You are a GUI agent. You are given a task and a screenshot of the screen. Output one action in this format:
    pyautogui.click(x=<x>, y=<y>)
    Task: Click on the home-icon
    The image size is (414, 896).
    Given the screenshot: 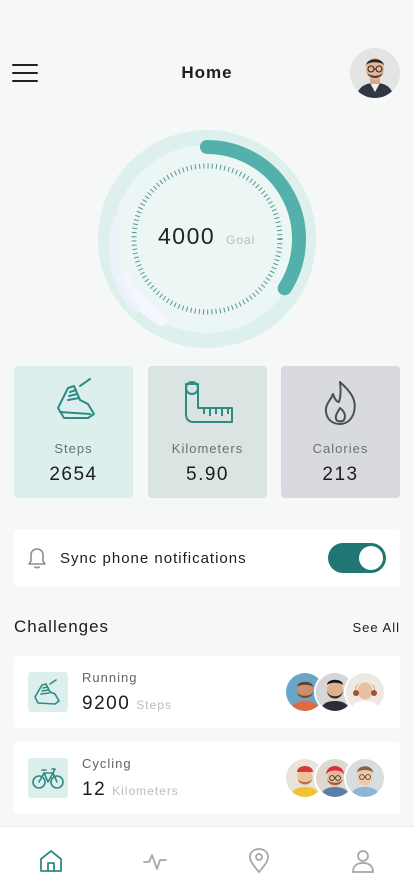 What is the action you would take?
    pyautogui.click(x=51, y=861)
    